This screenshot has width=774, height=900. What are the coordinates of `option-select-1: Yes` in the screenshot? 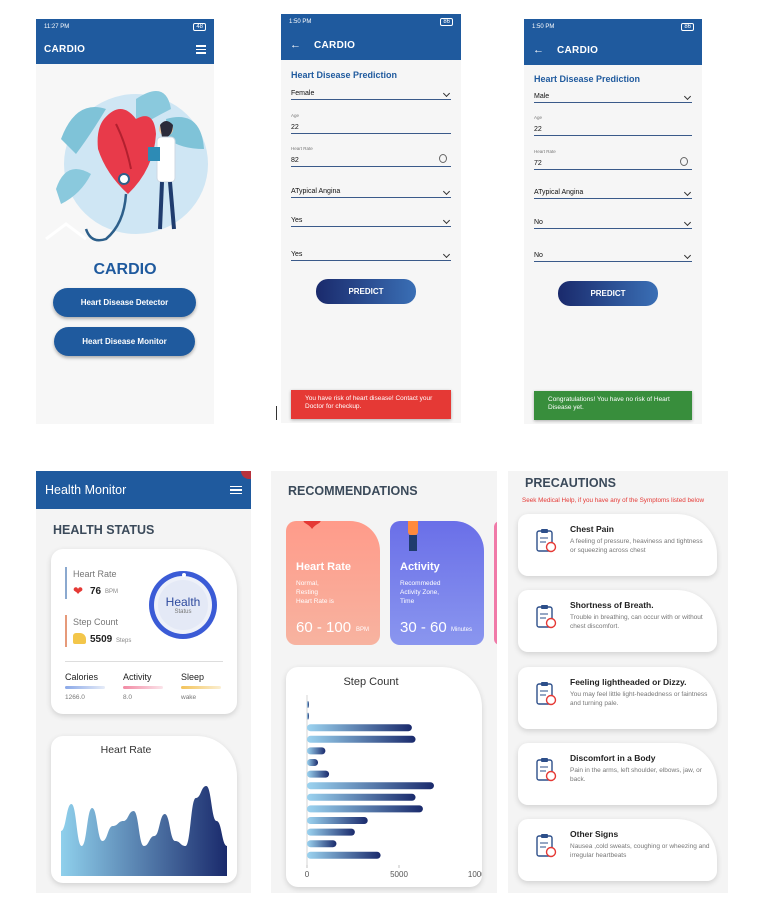 It's located at (371, 219).